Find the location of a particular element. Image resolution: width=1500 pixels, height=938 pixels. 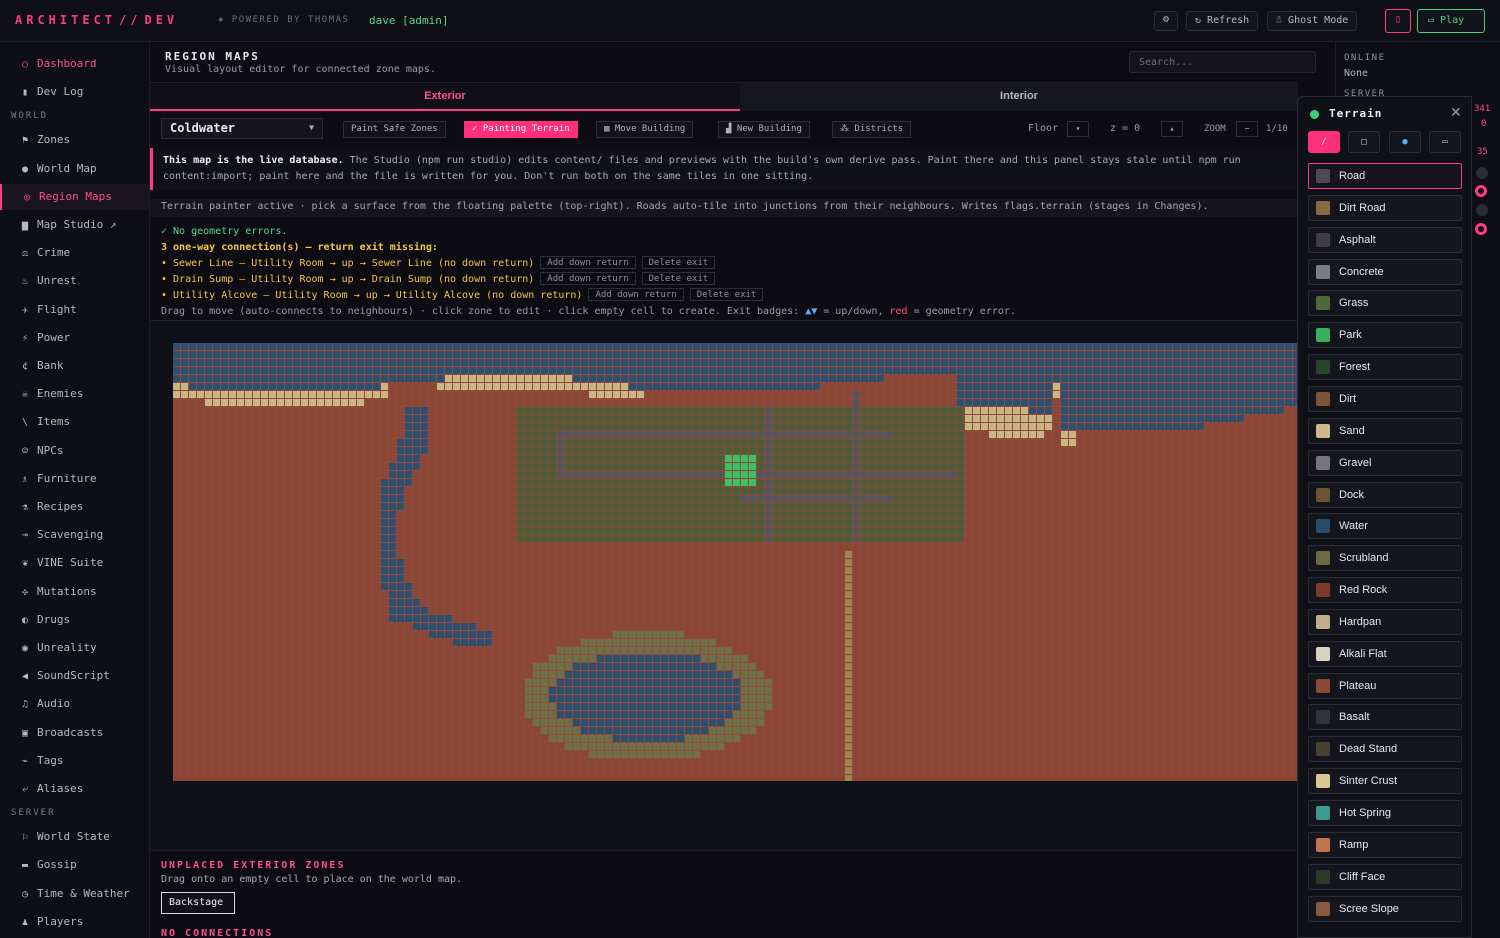

sidebar-item-crime: ⚖ Crime is located at coordinates (74, 253).